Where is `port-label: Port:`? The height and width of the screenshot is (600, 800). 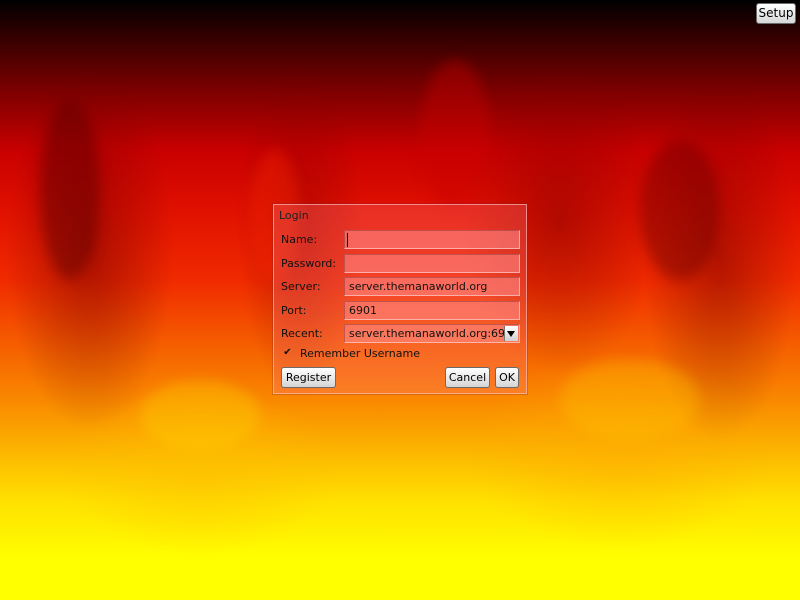 port-label: Port: is located at coordinates (294, 310).